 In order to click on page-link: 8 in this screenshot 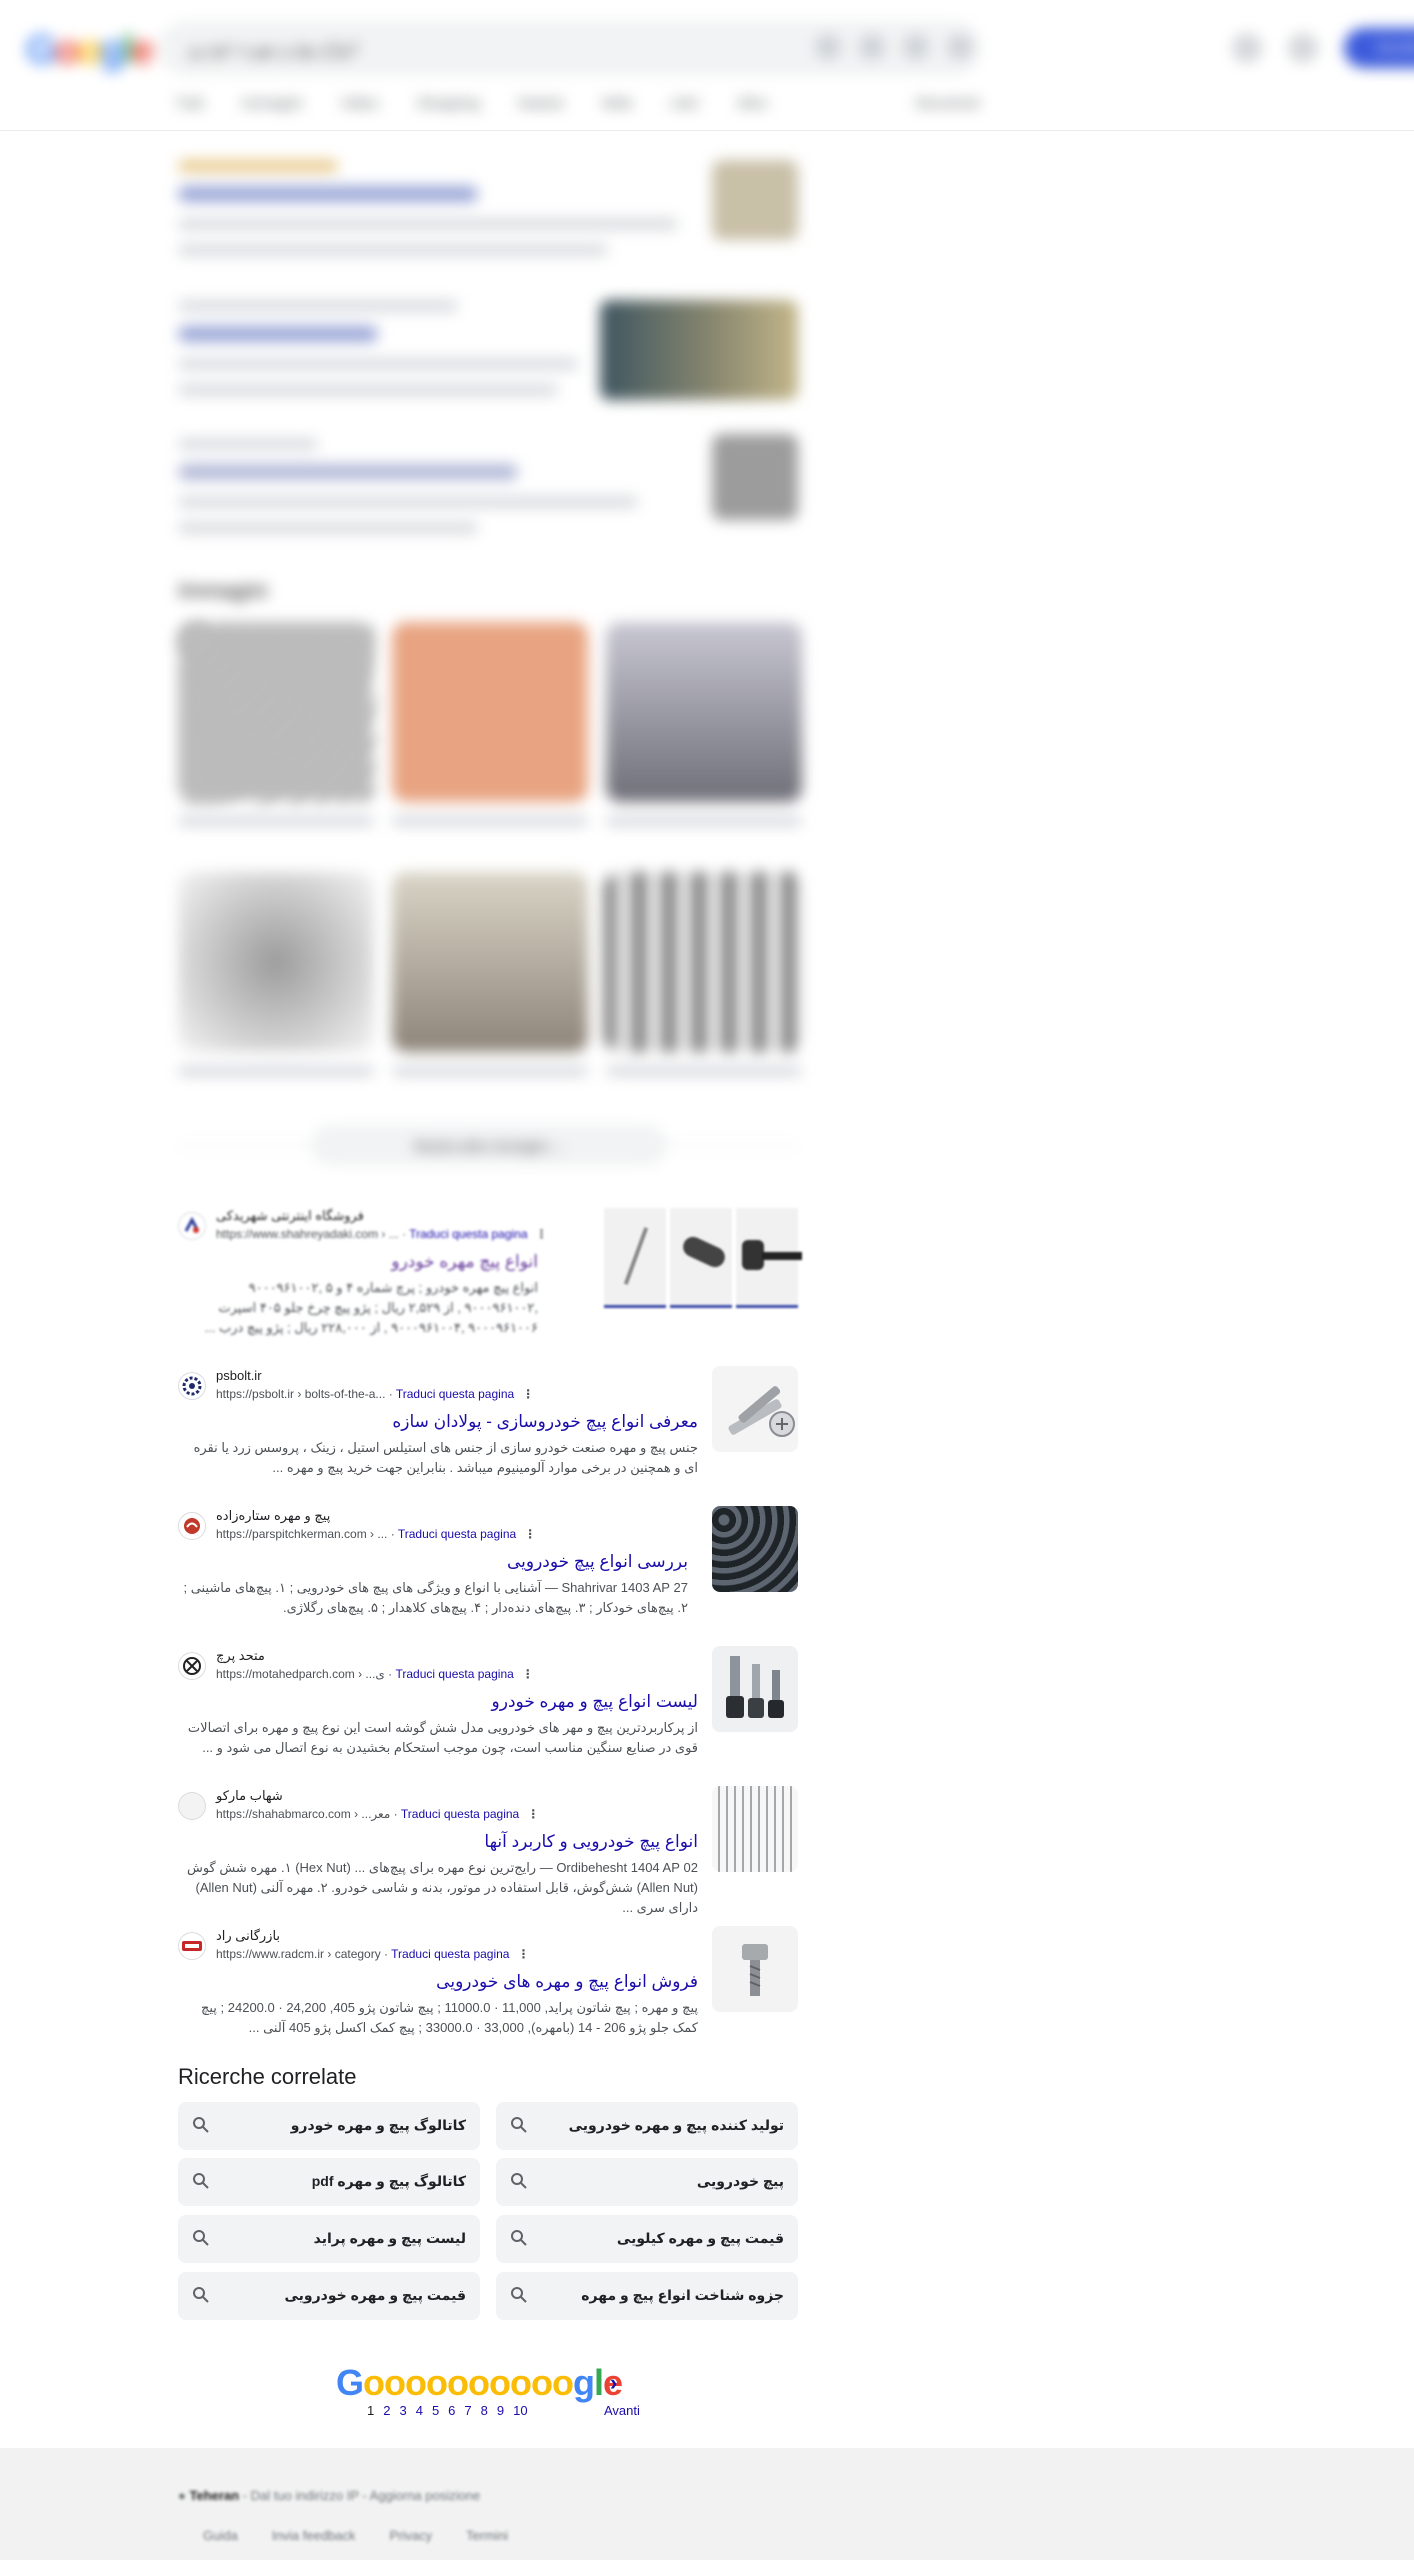, I will do `click(484, 2410)`.